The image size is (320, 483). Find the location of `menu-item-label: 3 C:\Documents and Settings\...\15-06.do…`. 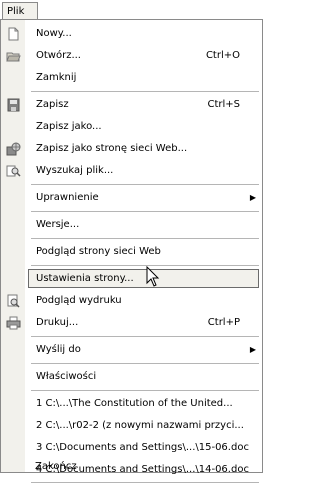

menu-item-label: 3 C:\Documents and Settings\...\15-06.do… is located at coordinates (142, 447).